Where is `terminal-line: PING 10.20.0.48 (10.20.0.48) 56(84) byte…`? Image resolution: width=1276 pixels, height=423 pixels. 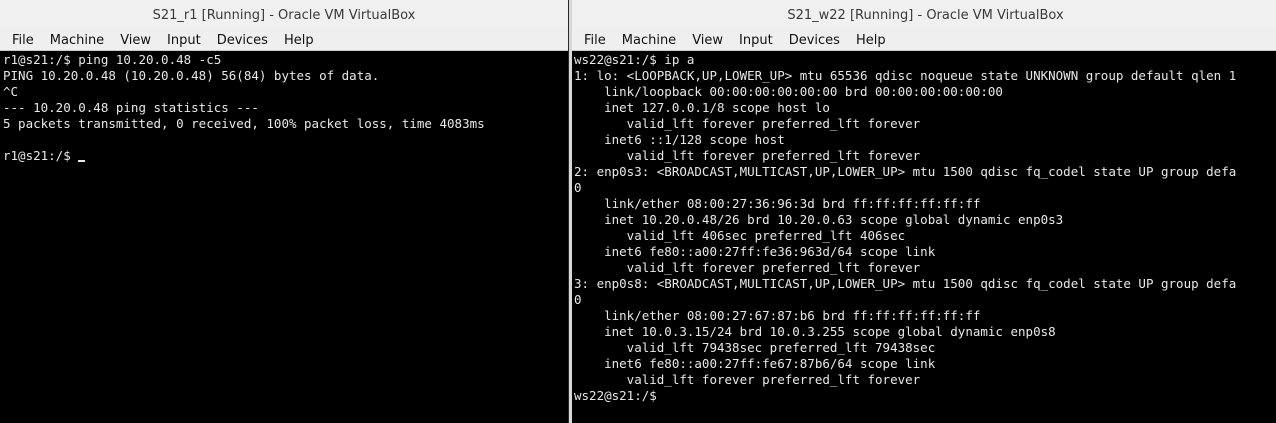
terminal-line: PING 10.20.0.48 (10.20.0.48) 56(84) byte… is located at coordinates (191, 75).